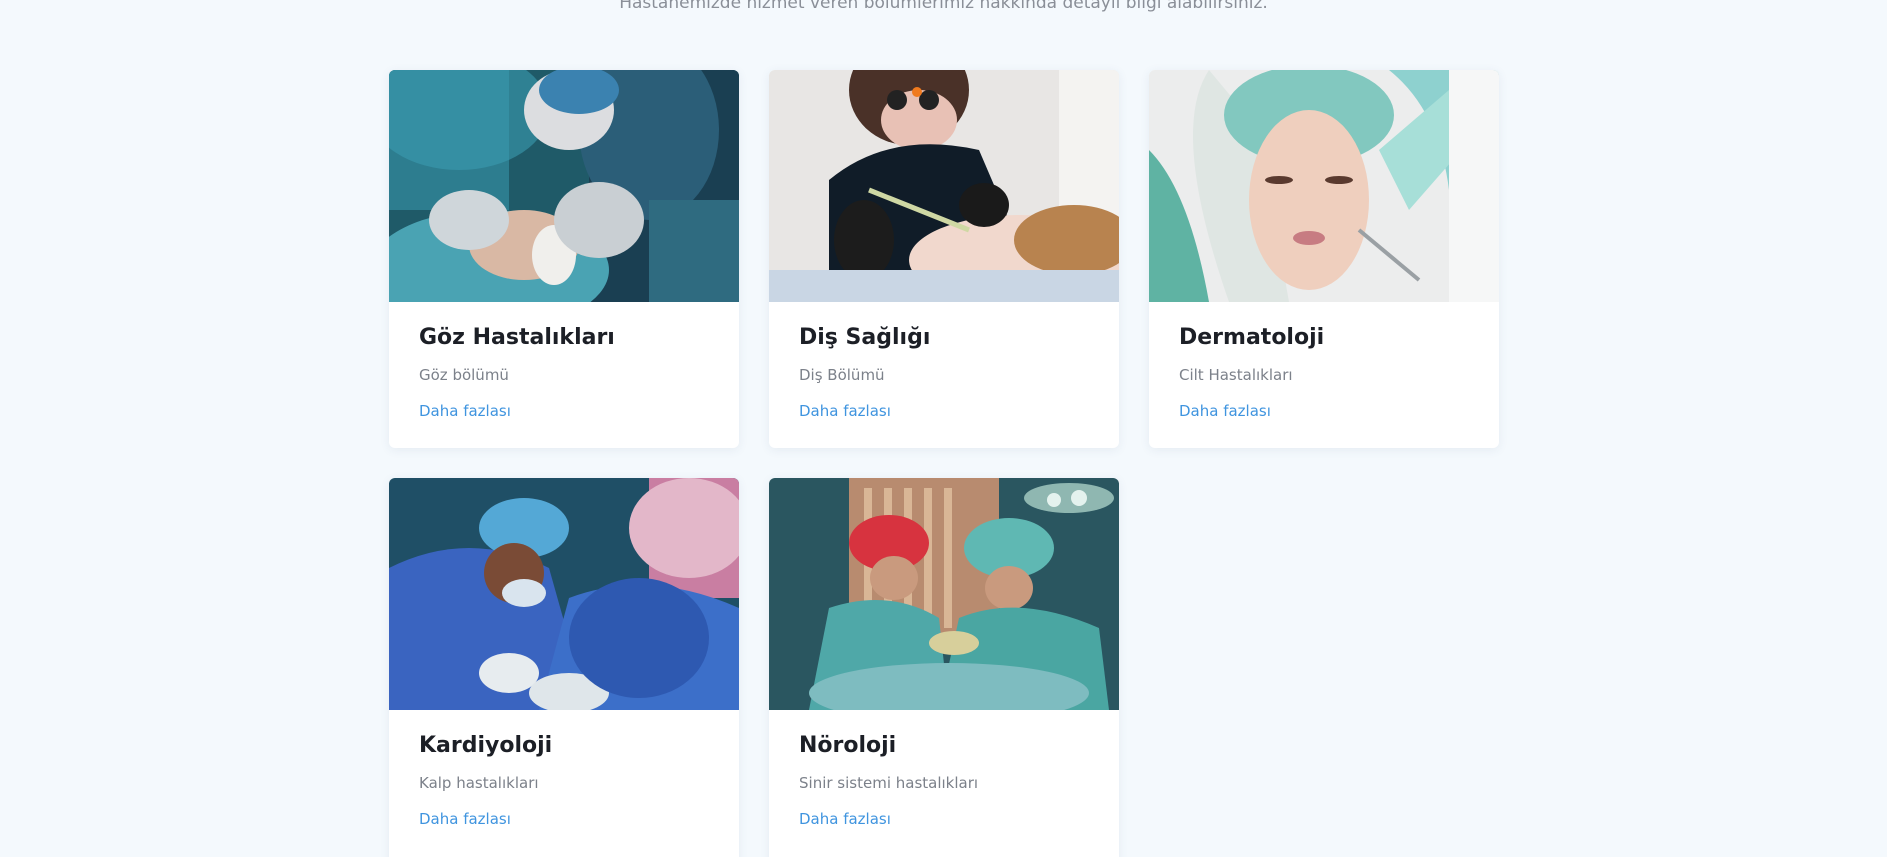 The width and height of the screenshot is (1887, 857). I want to click on cardio-surgery-photo, so click(564, 594).